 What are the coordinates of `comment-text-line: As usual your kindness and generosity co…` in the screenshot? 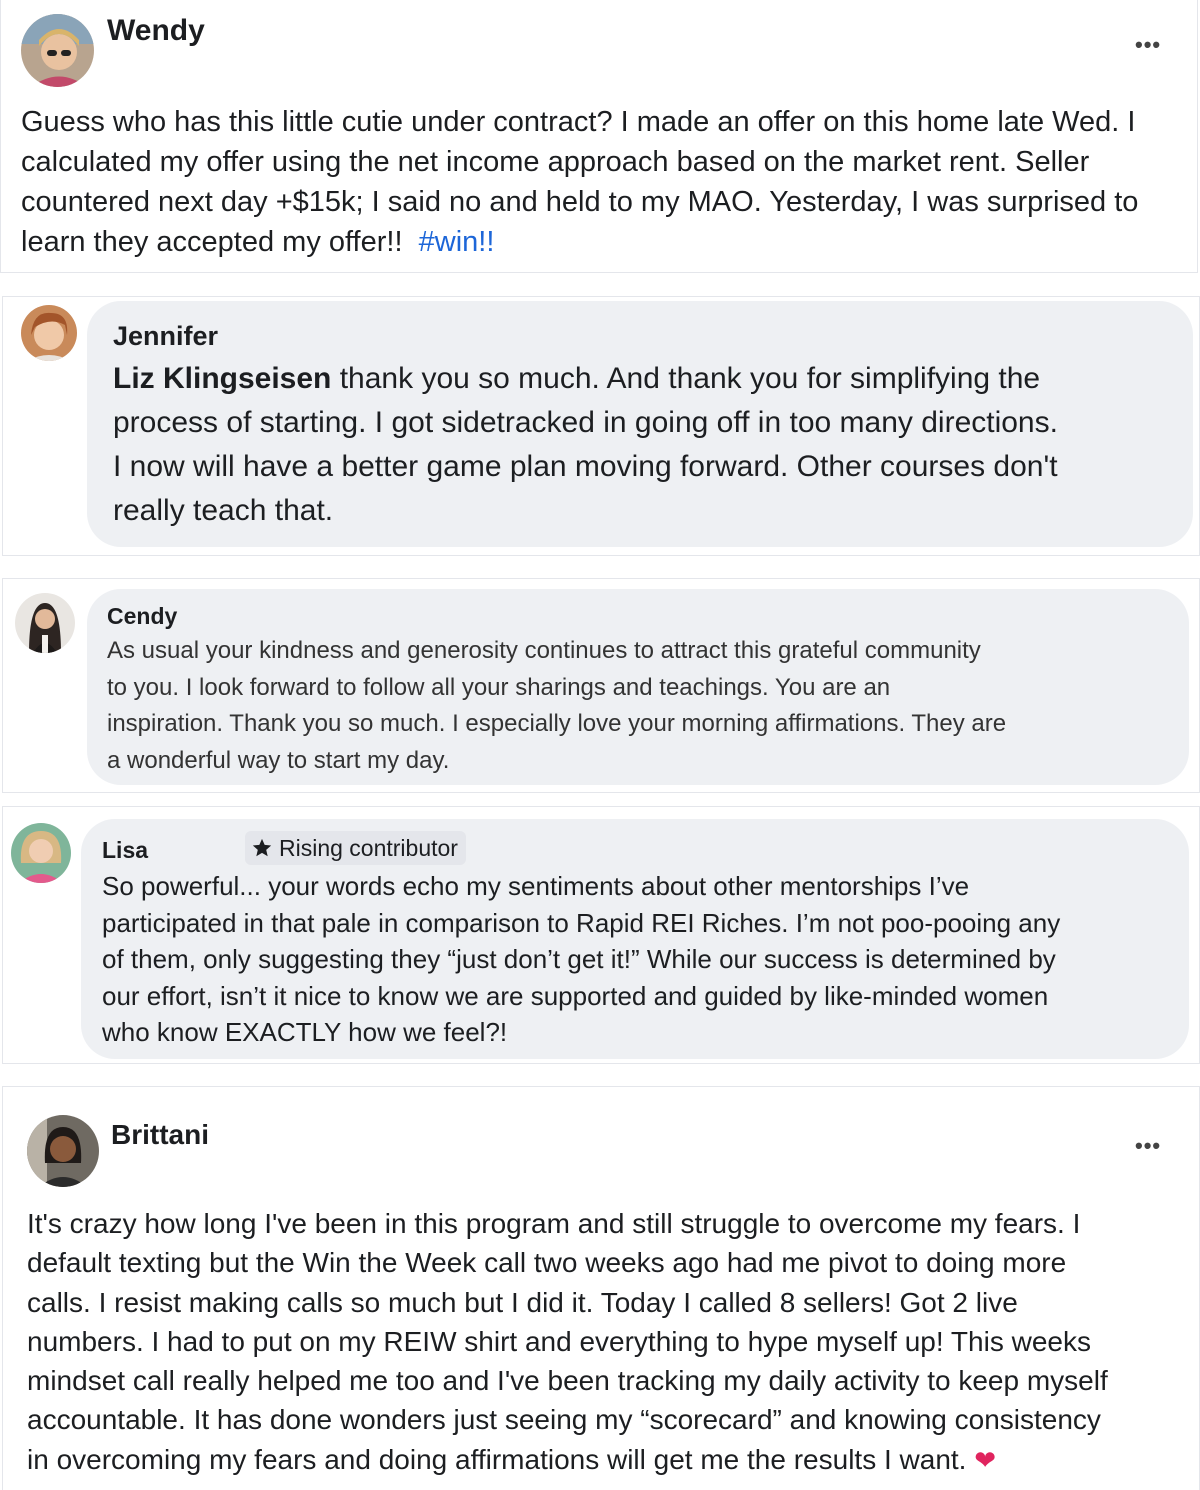 It's located at (544, 650).